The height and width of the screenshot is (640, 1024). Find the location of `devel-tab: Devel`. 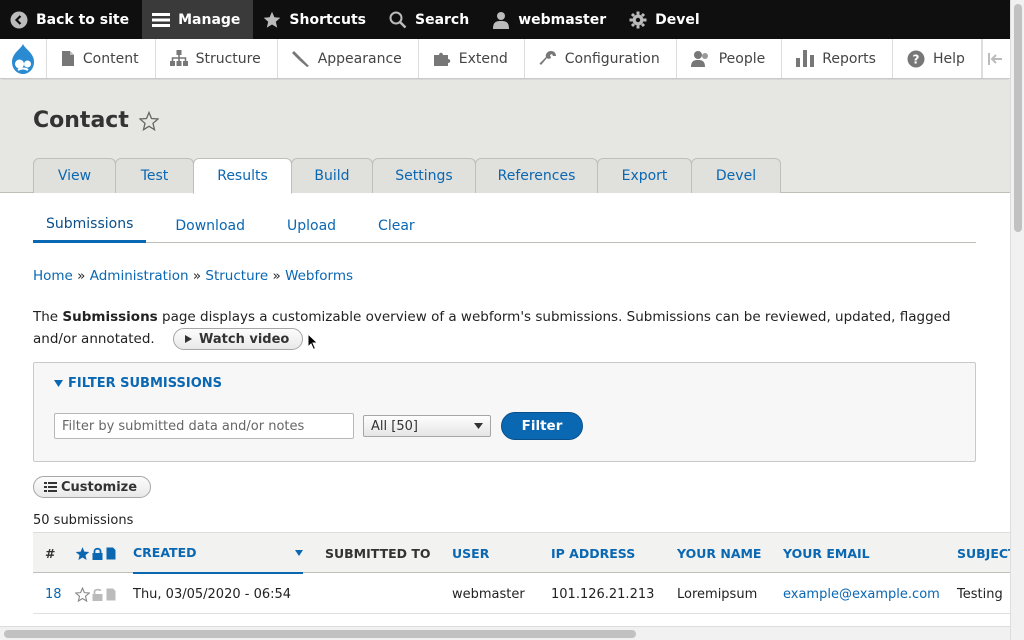

devel-tab: Devel is located at coordinates (666, 19).